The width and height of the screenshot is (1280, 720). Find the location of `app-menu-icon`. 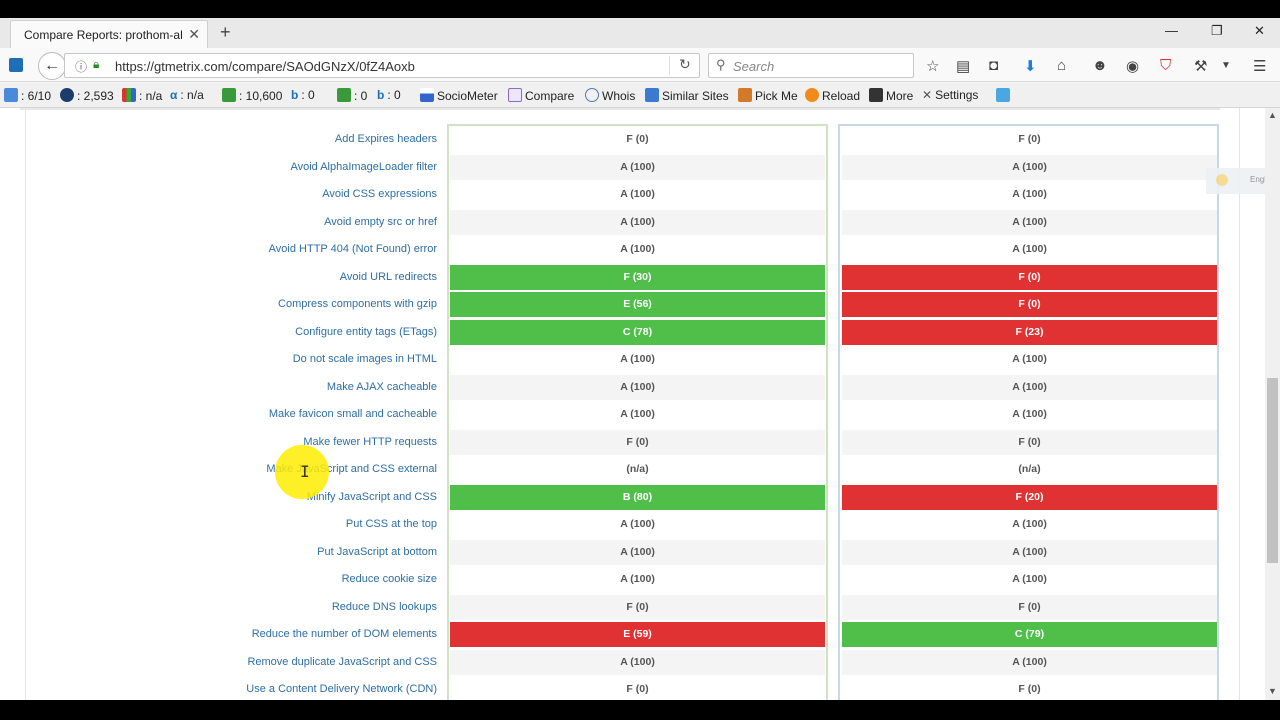

app-menu-icon is located at coordinates (16, 65).